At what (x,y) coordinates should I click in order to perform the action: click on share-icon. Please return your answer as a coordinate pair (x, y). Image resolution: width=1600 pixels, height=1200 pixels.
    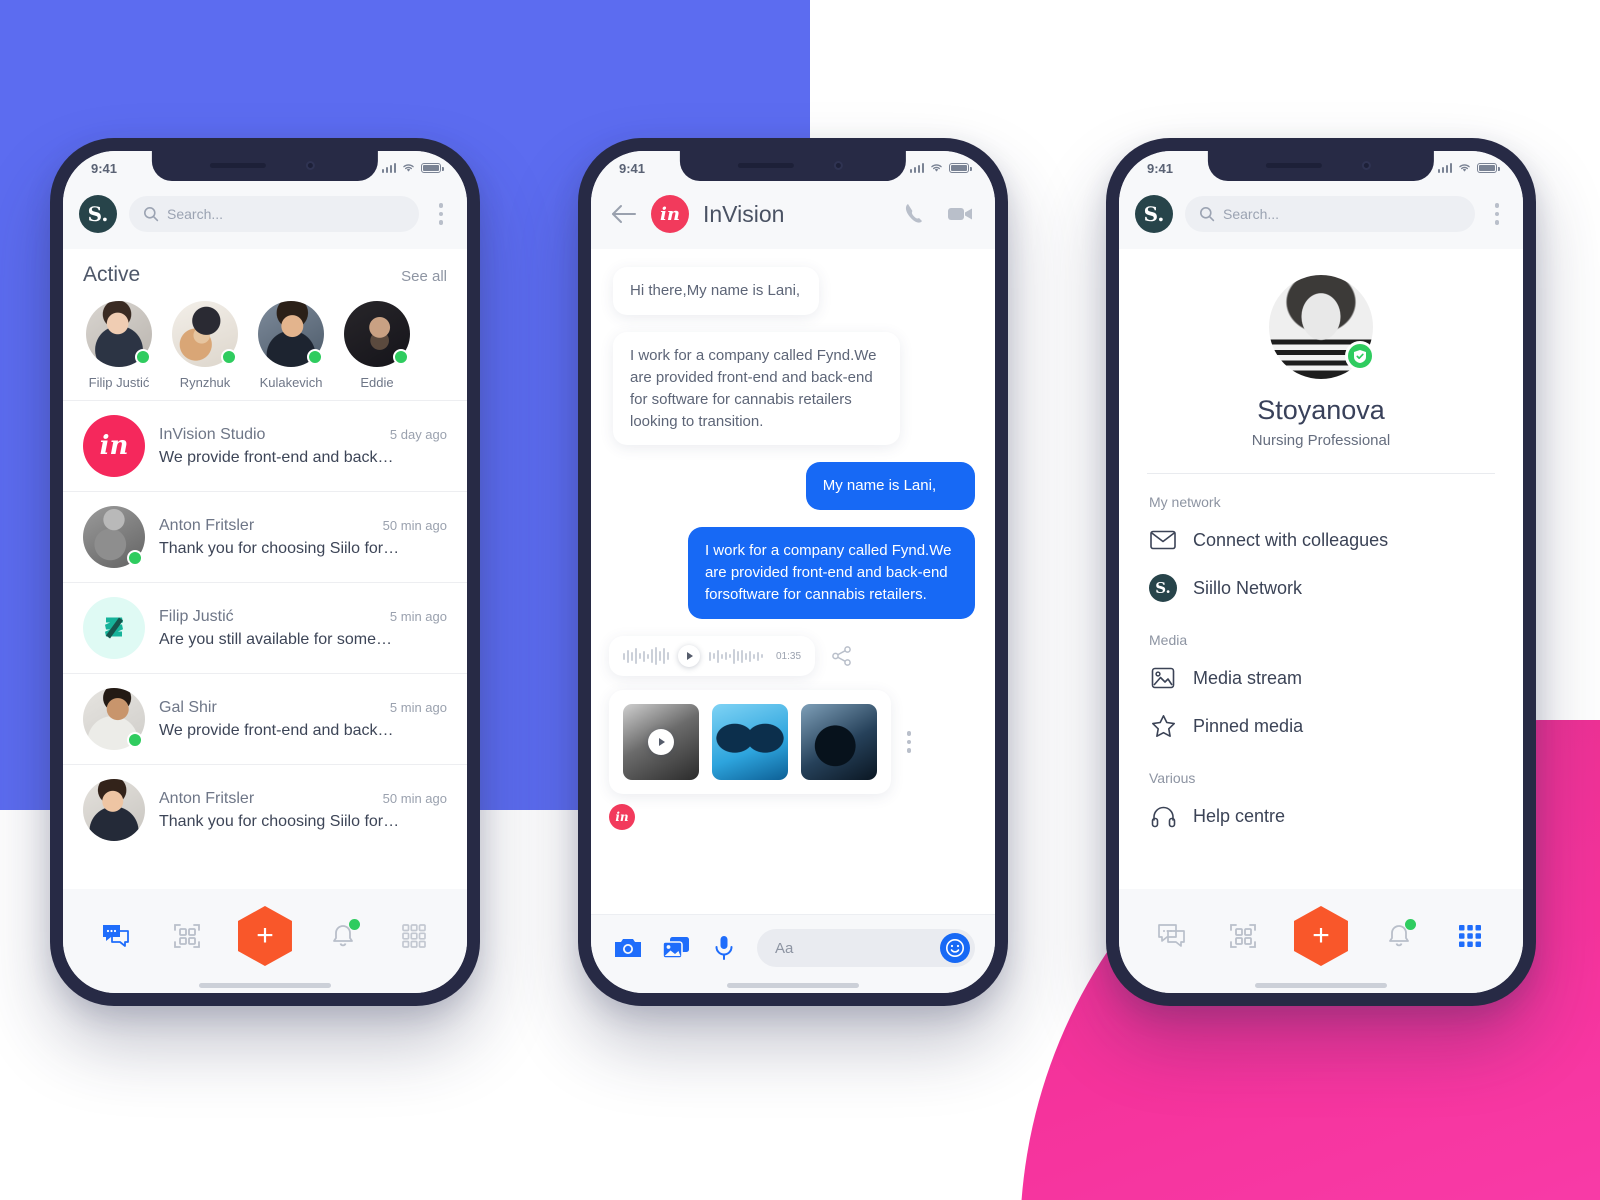
    Looking at the image, I should click on (842, 656).